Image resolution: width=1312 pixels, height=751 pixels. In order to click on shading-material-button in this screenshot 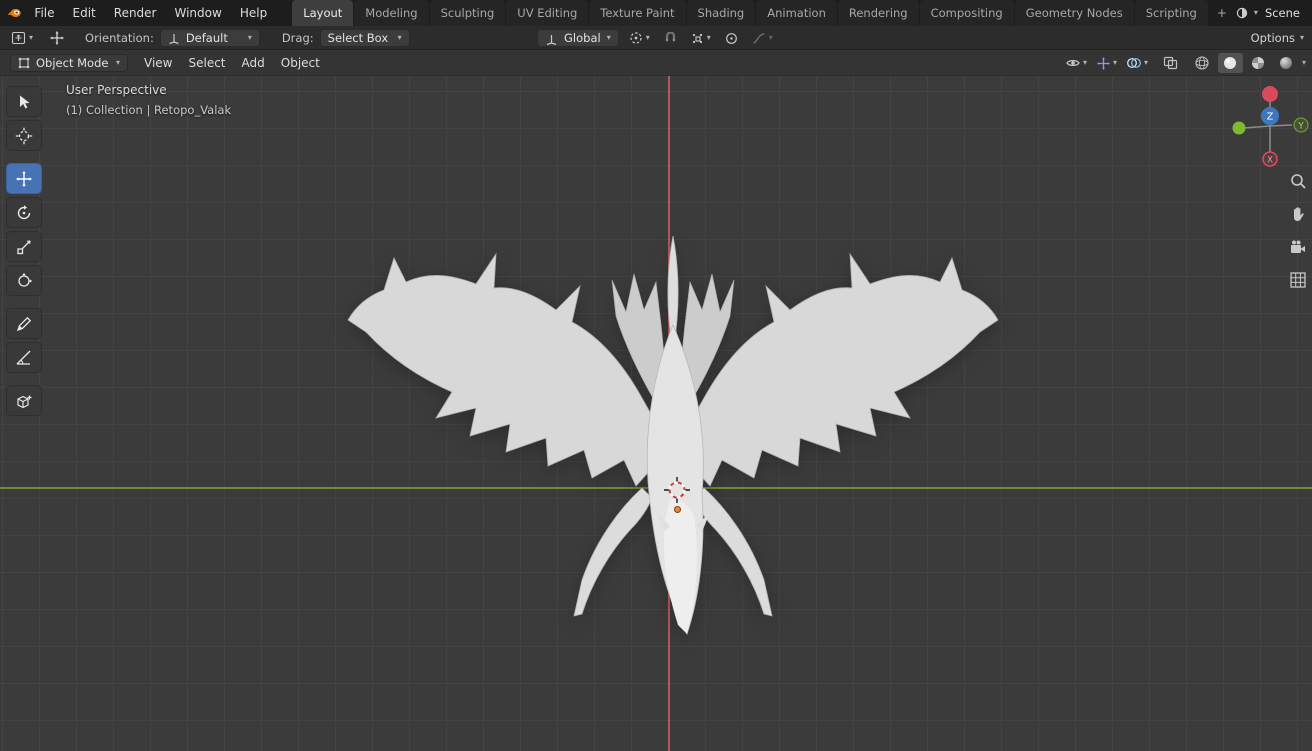, I will do `click(1258, 63)`.